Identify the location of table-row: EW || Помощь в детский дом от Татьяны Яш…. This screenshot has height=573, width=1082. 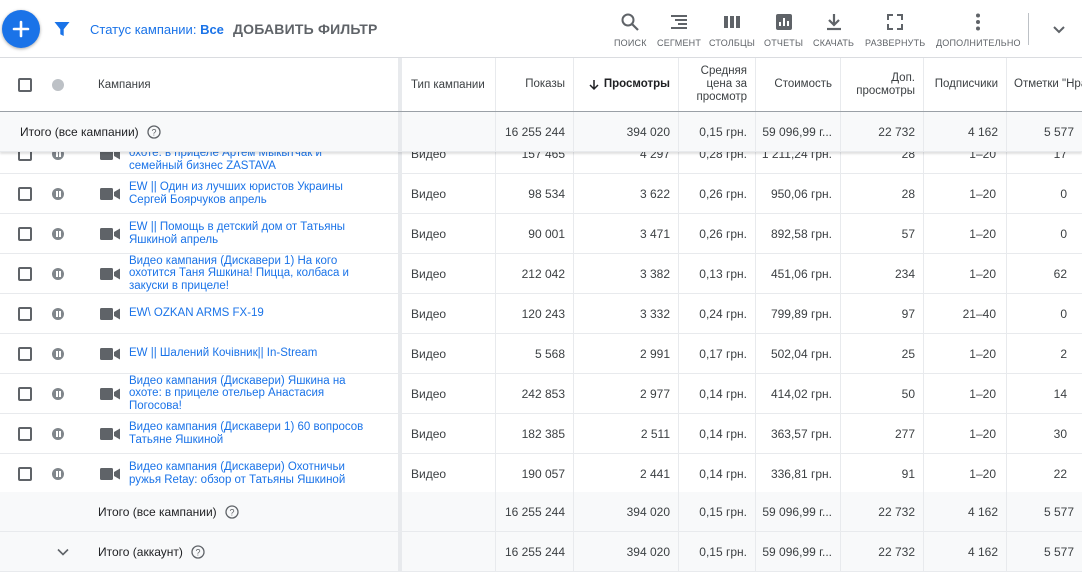
(541, 234).